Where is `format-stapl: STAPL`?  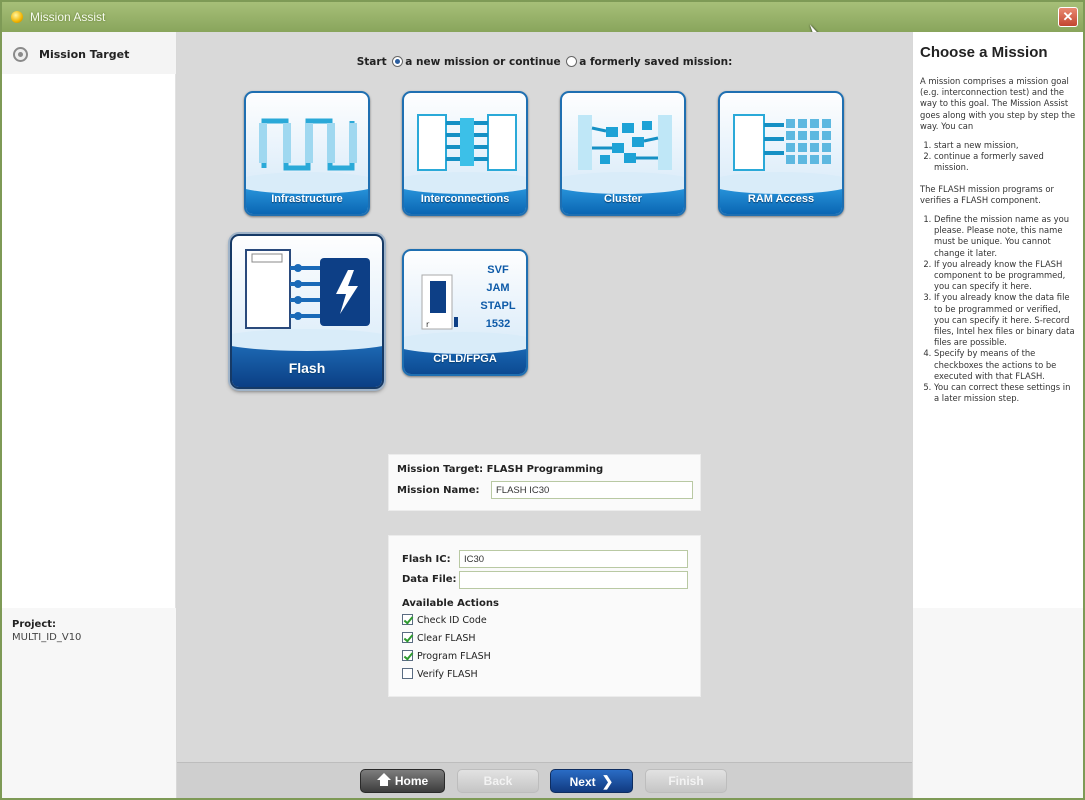 format-stapl: STAPL is located at coordinates (498, 306).